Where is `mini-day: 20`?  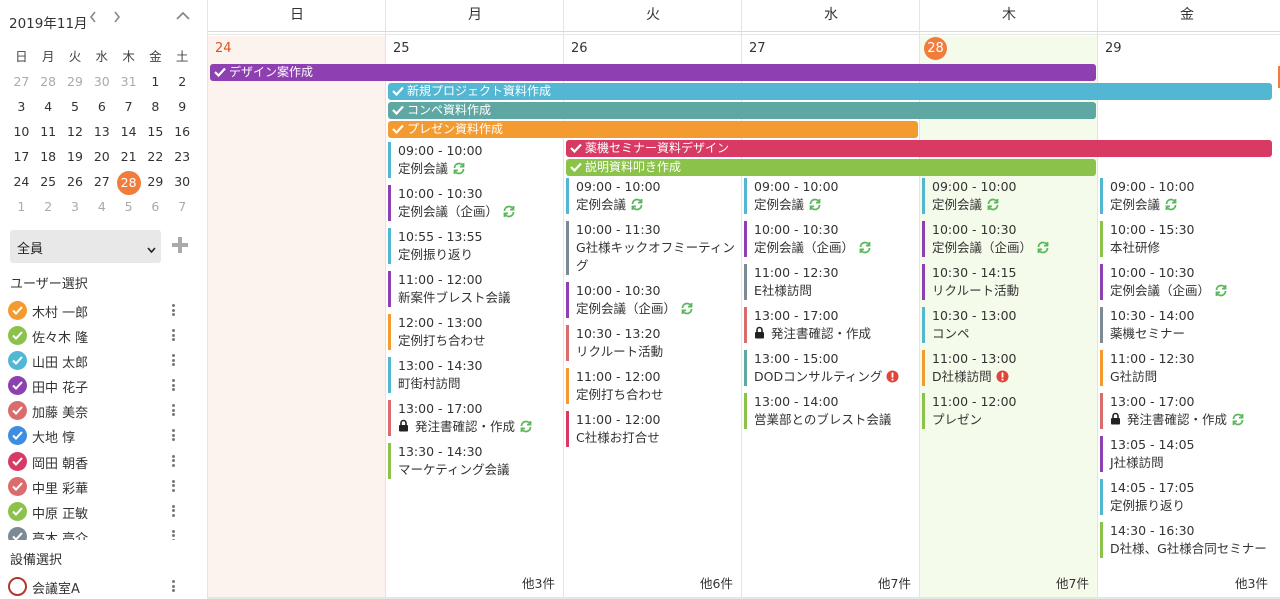
mini-day: 20 is located at coordinates (101, 158).